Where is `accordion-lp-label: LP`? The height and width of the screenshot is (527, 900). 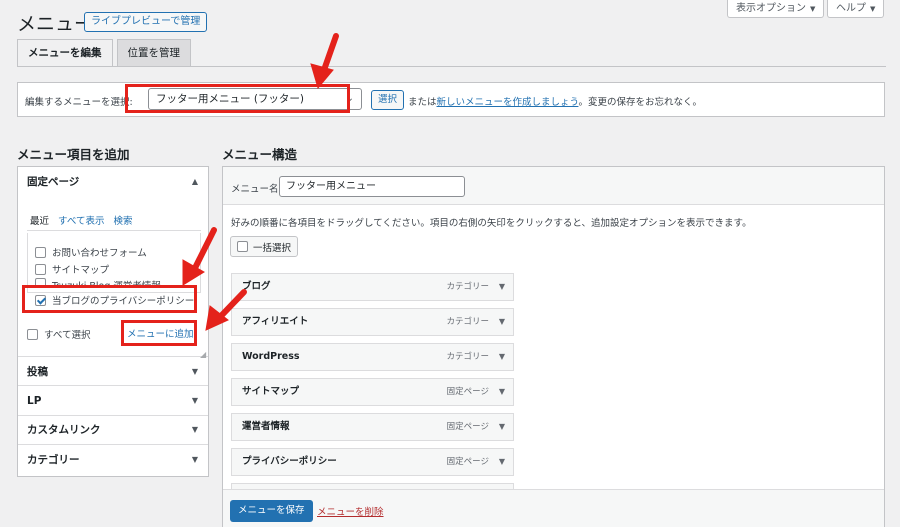 accordion-lp-label: LP is located at coordinates (34, 401).